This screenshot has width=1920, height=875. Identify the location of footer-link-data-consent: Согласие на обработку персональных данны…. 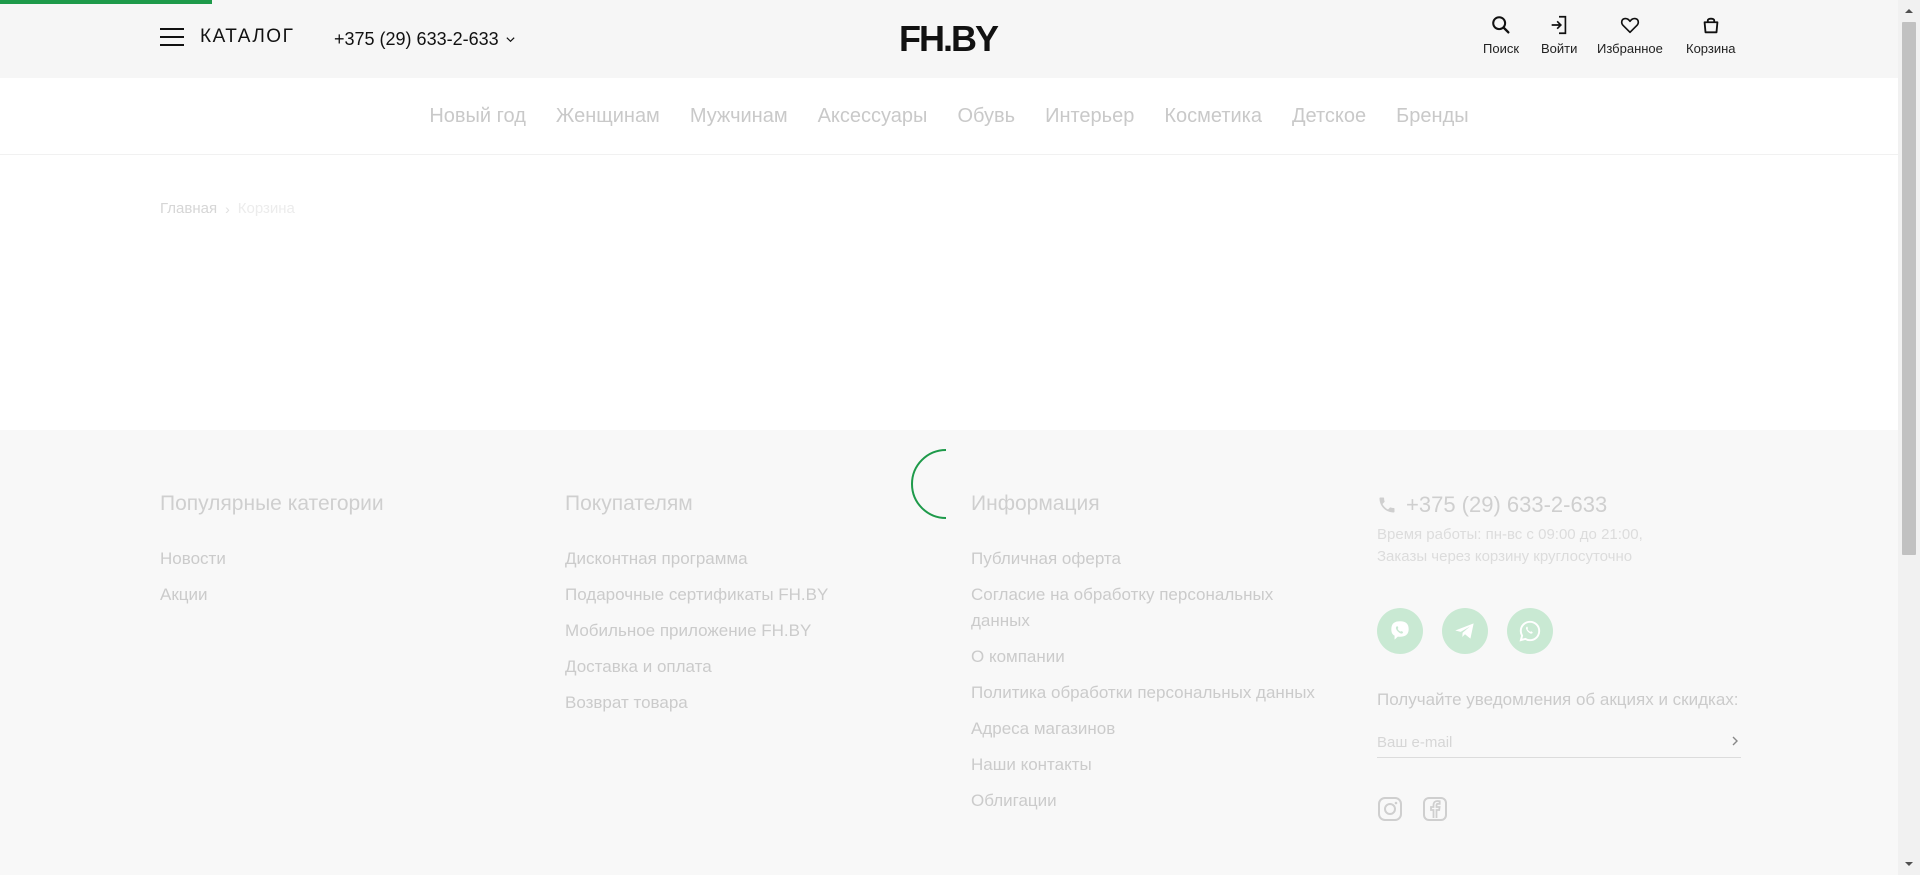
(1151, 608).